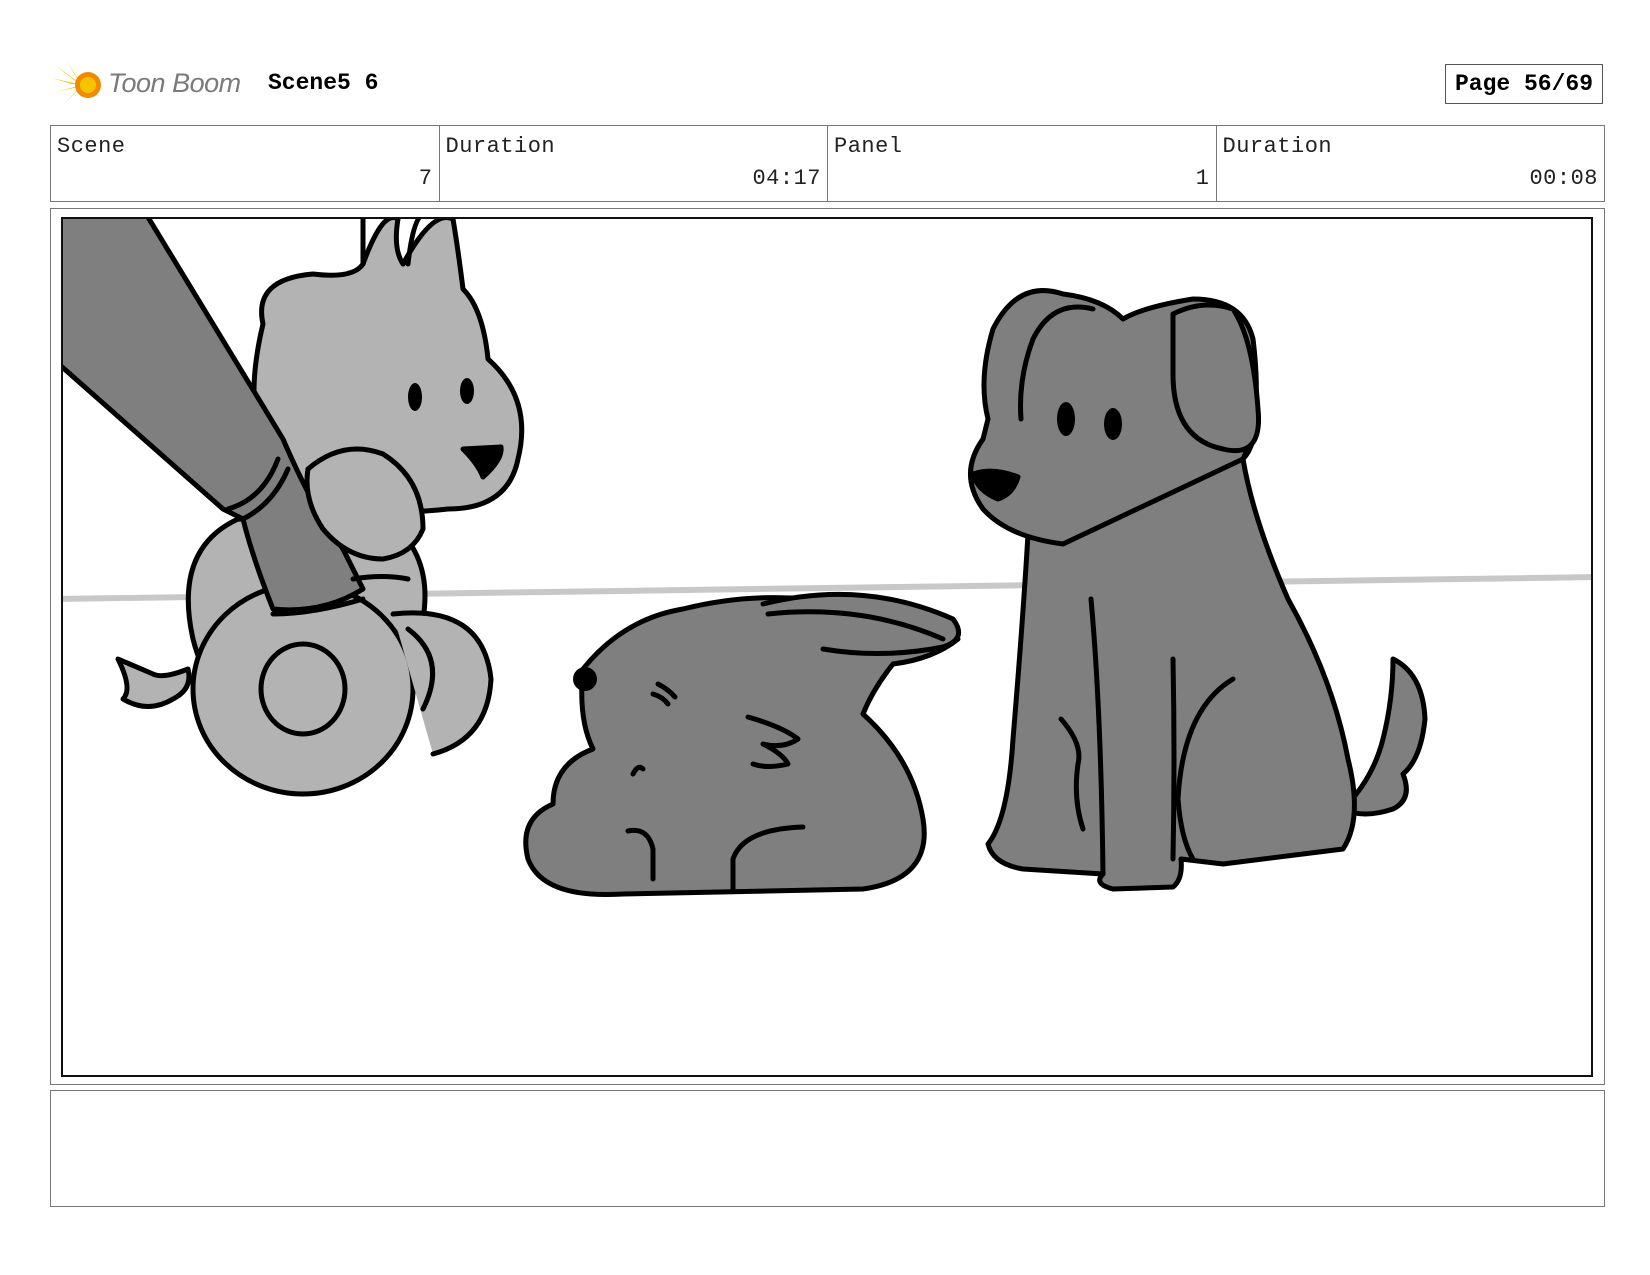  What do you see at coordinates (76, 83) in the screenshot?
I see `starburst-icon` at bounding box center [76, 83].